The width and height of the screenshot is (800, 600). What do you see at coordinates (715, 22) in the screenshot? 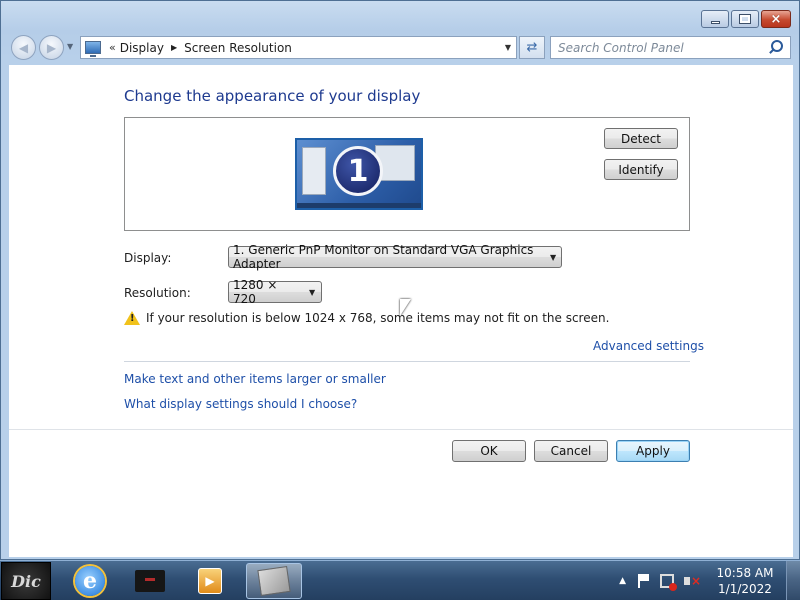
I see `minimize-icon` at bounding box center [715, 22].